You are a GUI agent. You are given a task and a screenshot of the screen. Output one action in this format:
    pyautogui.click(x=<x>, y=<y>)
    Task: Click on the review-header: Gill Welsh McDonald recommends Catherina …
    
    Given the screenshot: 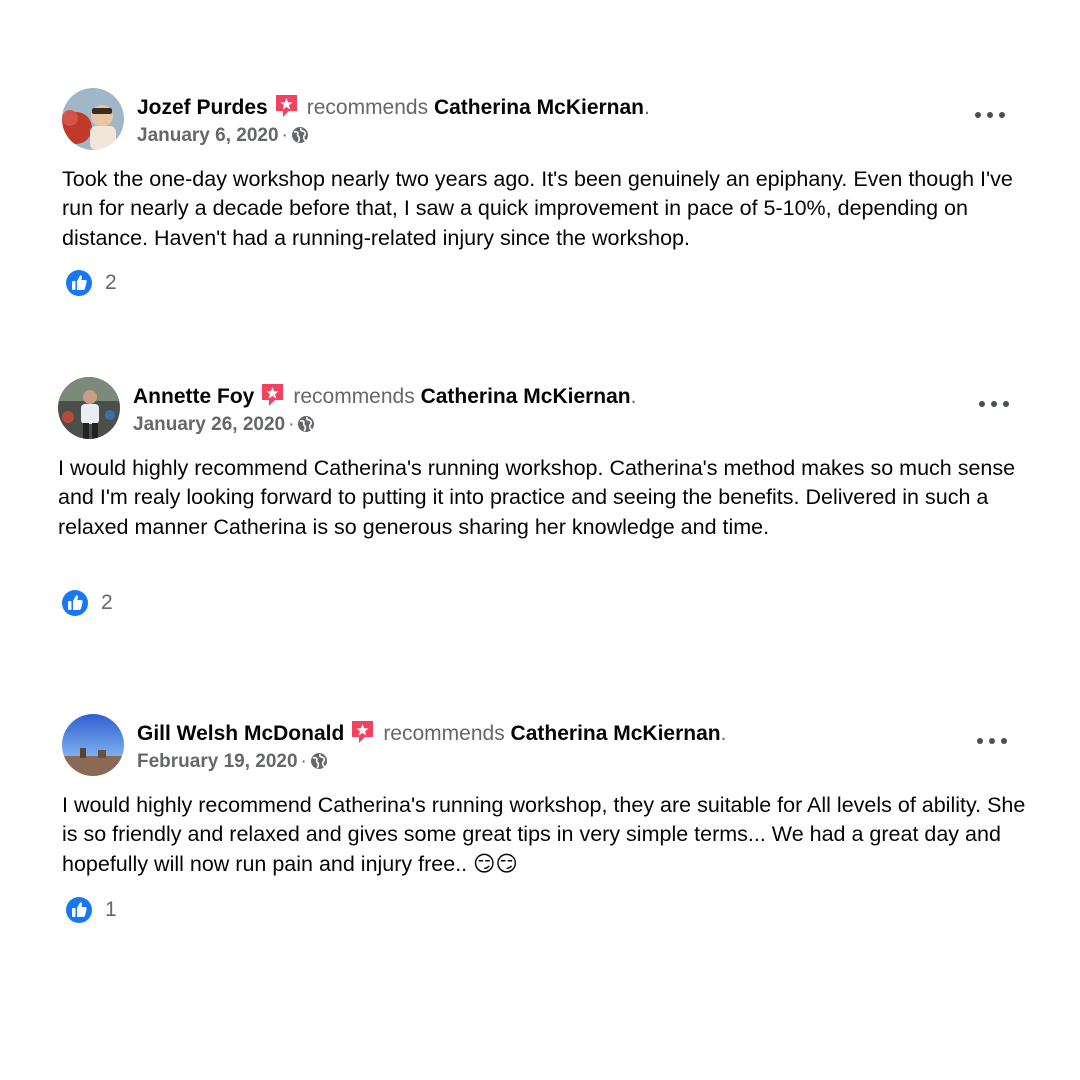 What is the action you would take?
    pyautogui.click(x=552, y=746)
    